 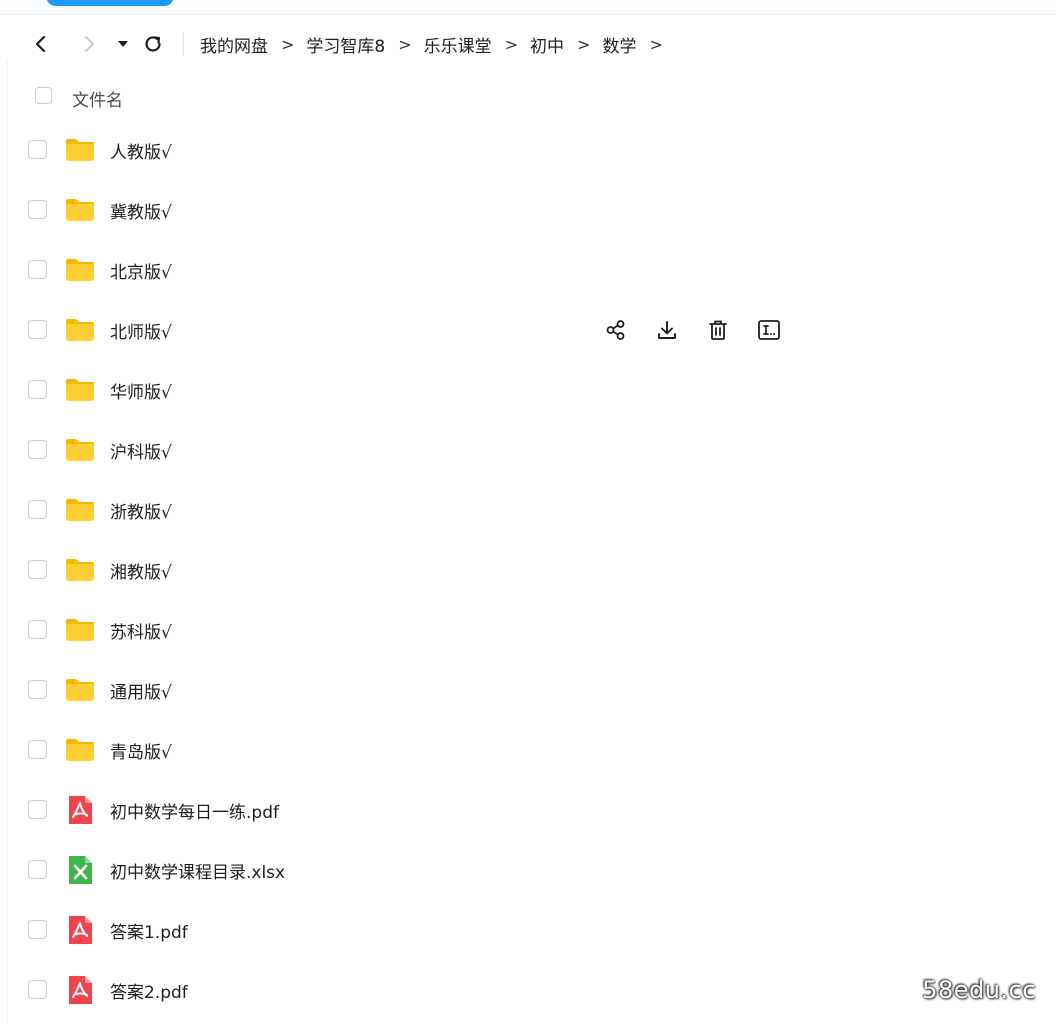 I want to click on share-button, so click(x=616, y=330).